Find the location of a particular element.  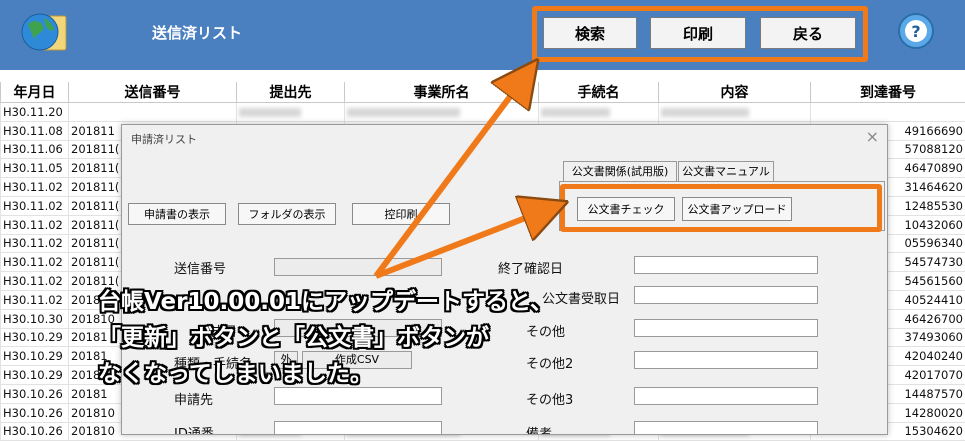

completion-date-field is located at coordinates (726, 265).